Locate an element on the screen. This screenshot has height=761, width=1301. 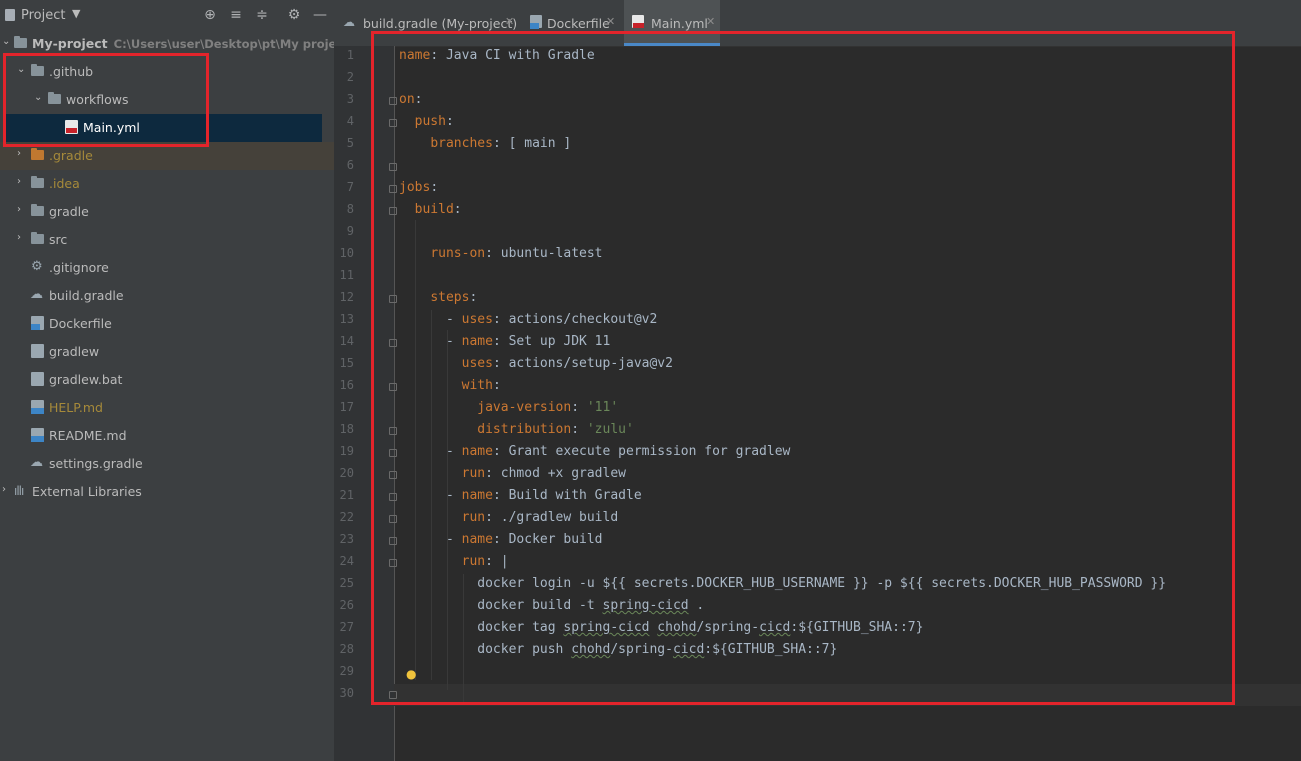
line-number: 21 is located at coordinates (346, 495).